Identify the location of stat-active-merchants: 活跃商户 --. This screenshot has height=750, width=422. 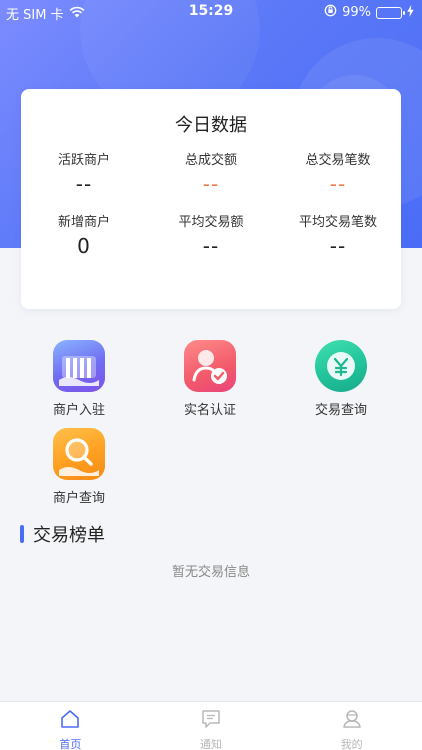
(84, 172).